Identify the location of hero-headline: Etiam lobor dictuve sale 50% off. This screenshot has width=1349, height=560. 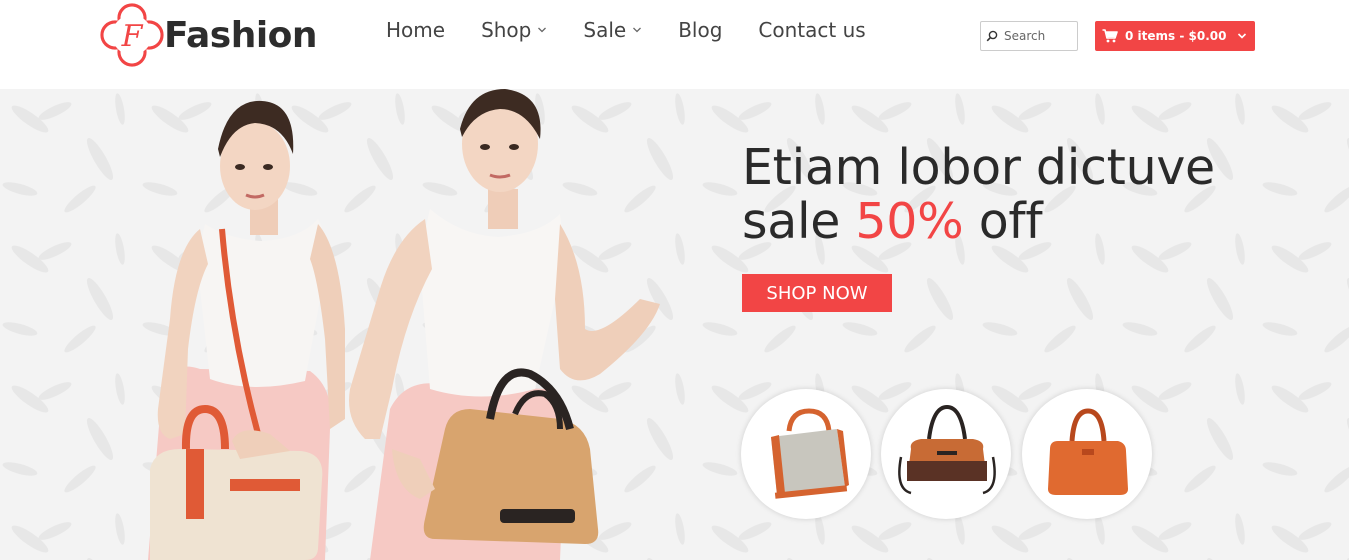
(978, 195).